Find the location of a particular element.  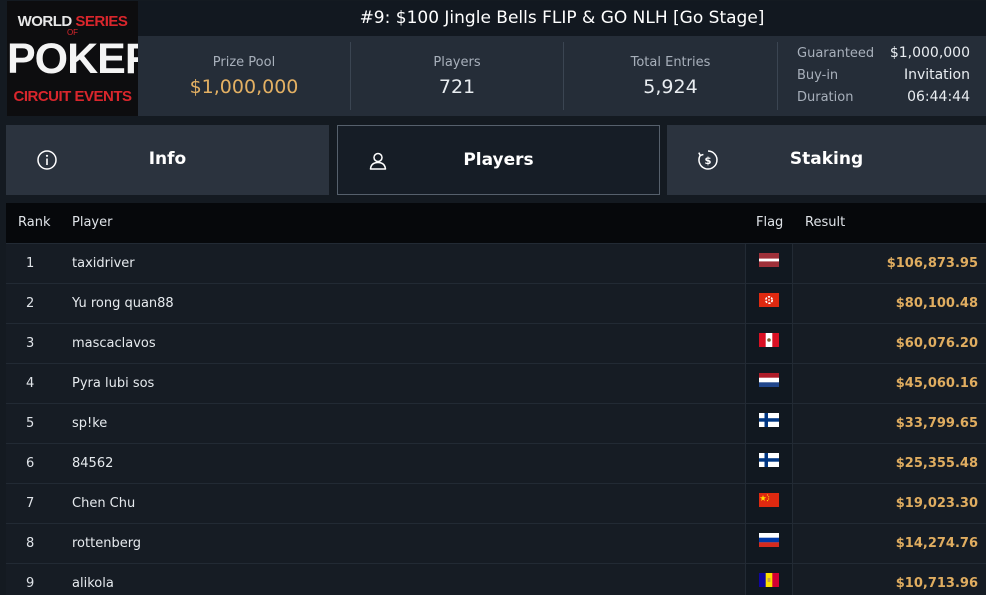

tab-info-label: Info is located at coordinates (167, 159).